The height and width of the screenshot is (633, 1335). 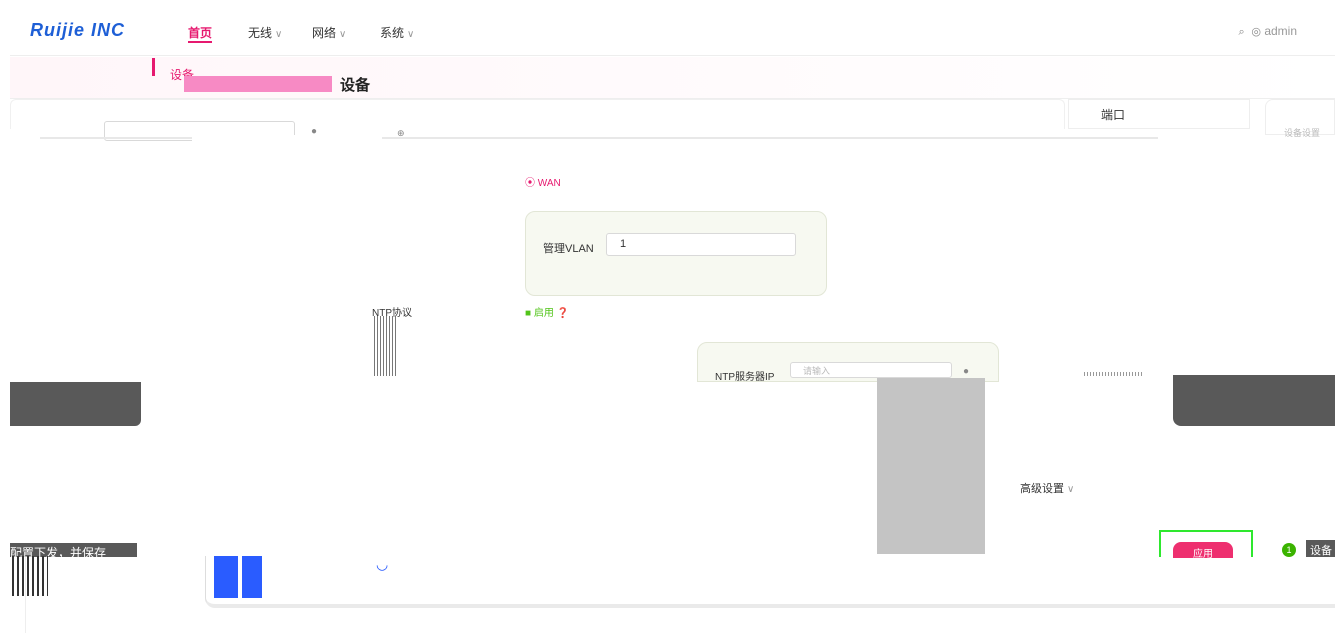 I want to click on nav-item-system: 系统 ∨, so click(x=397, y=32).